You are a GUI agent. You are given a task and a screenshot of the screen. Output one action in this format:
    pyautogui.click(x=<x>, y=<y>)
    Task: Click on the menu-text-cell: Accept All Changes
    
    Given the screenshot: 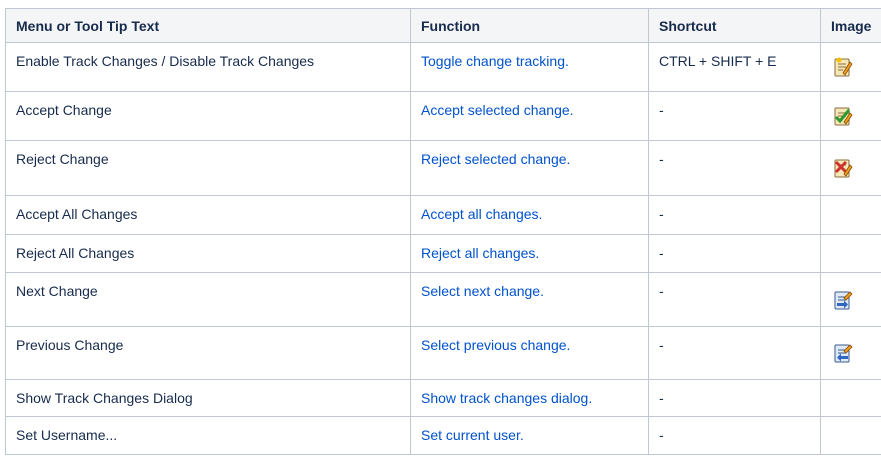 What is the action you would take?
    pyautogui.click(x=208, y=215)
    